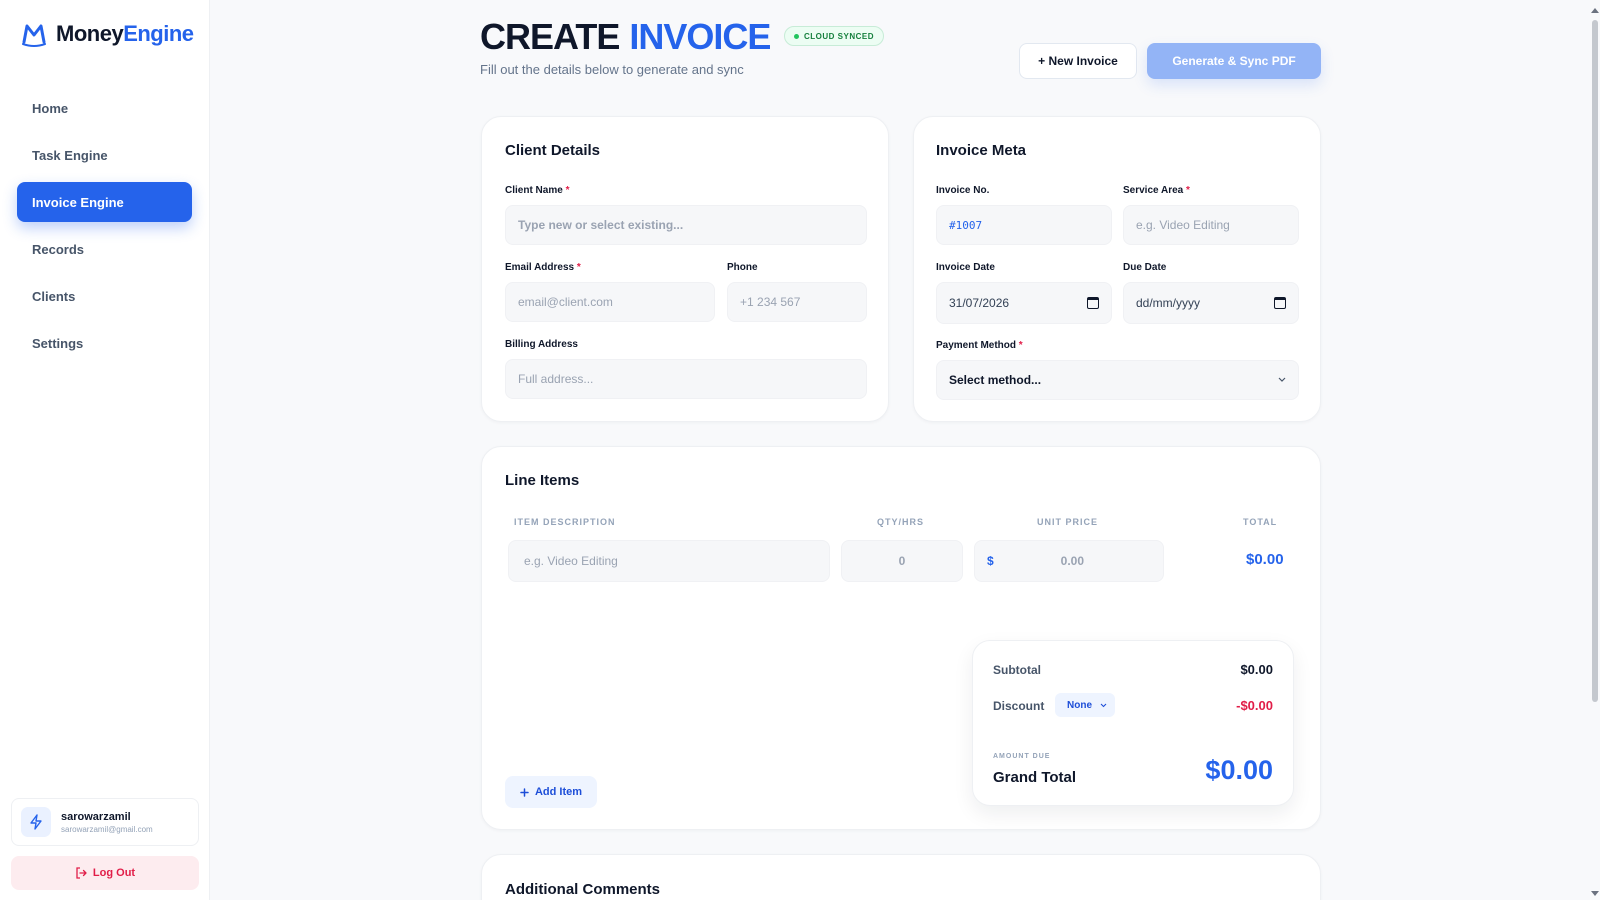 The image size is (1600, 900). What do you see at coordinates (543, 267) in the screenshot?
I see `email-label: Email Address *` at bounding box center [543, 267].